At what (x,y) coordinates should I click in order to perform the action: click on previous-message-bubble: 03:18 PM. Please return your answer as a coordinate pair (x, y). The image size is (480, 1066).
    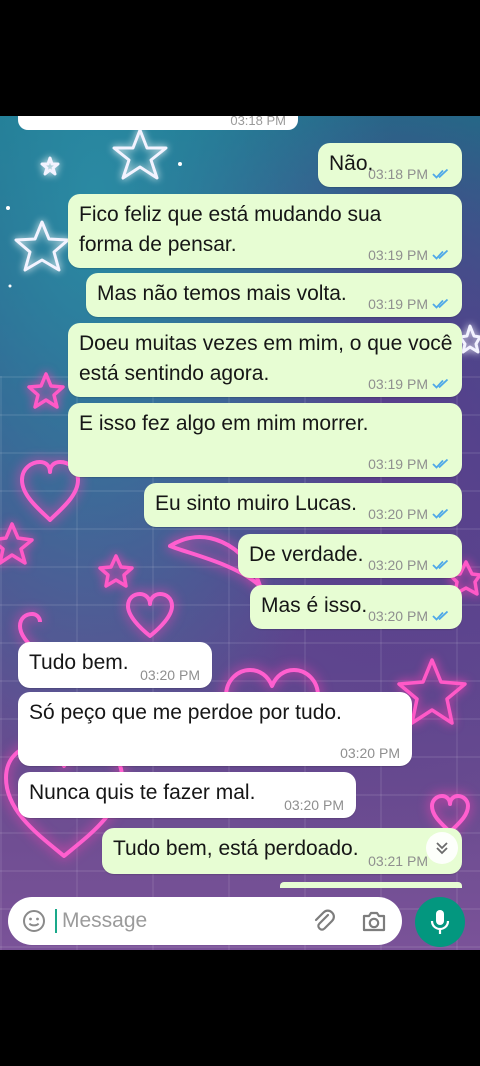
    Looking at the image, I should click on (158, 123).